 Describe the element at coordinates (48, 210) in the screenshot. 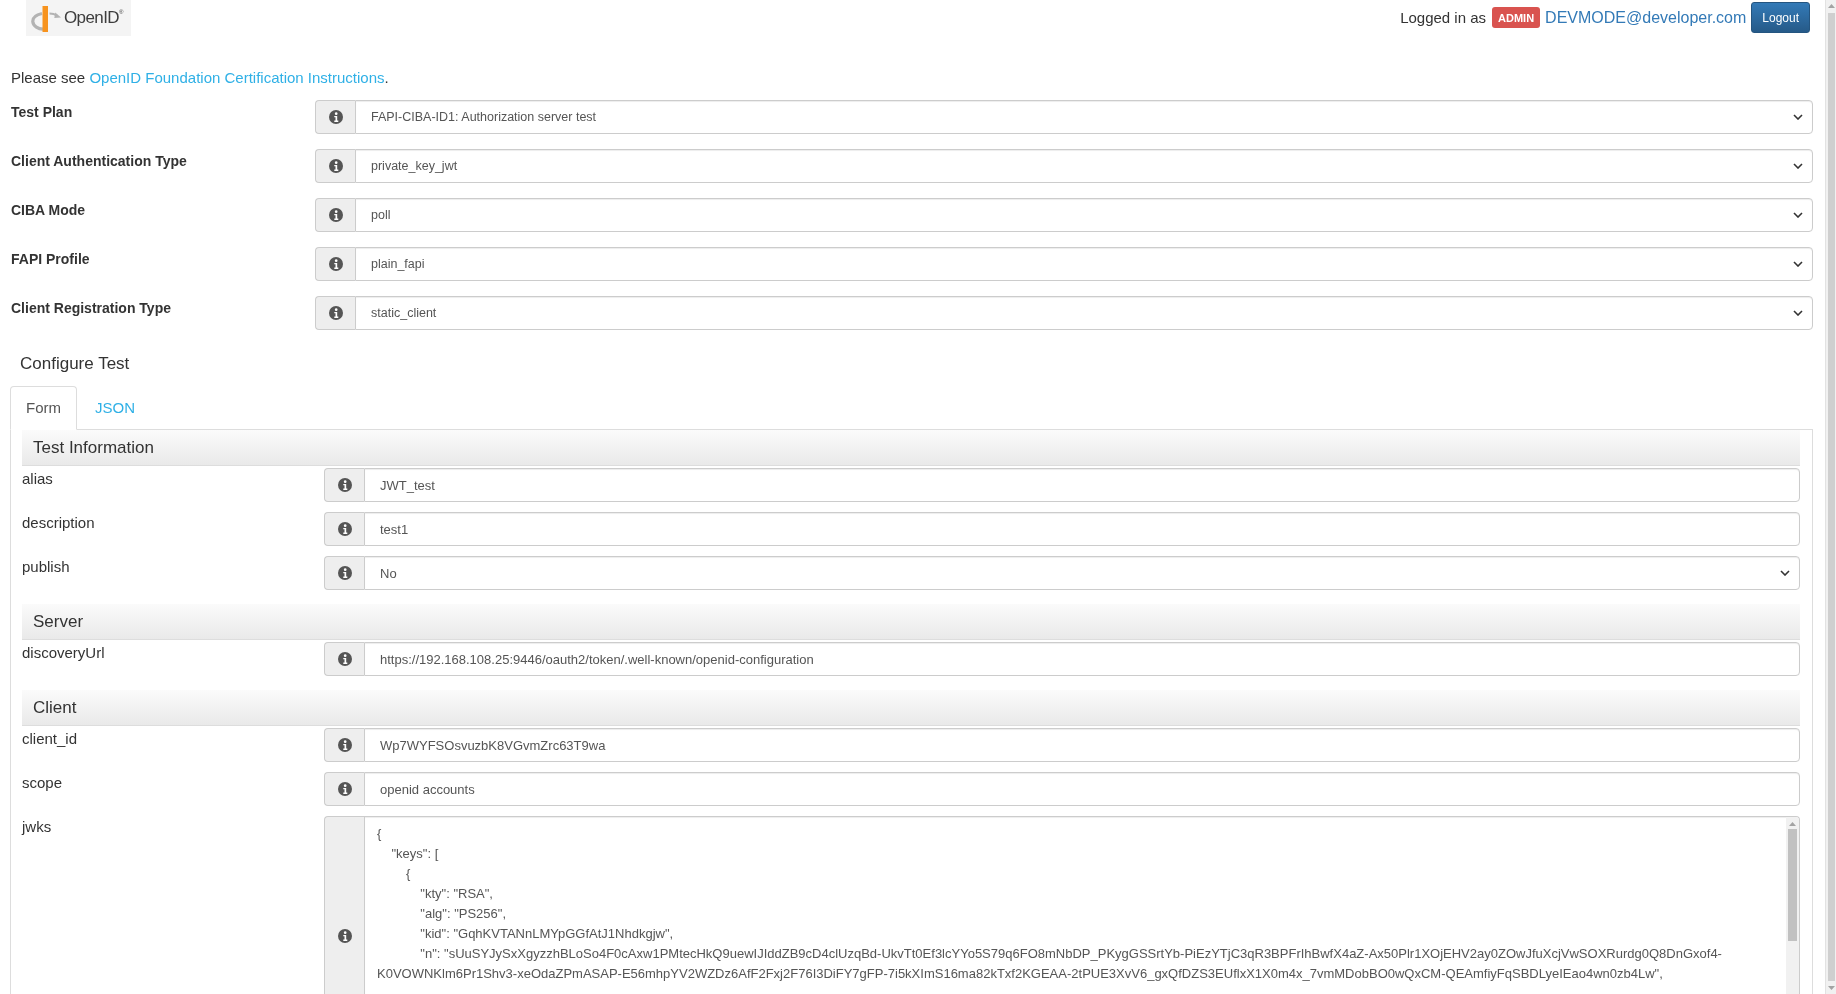

I see `field-label: CIBA Mode` at that location.